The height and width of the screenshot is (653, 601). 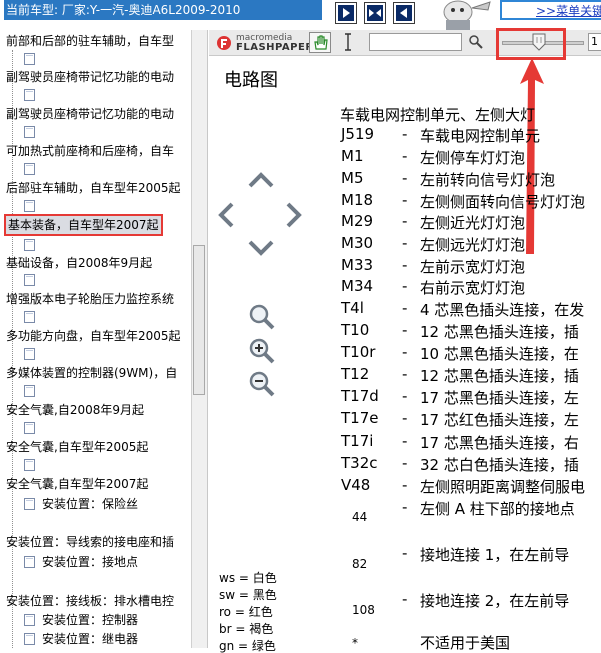 I want to click on component-code: T10r, so click(x=358, y=352).